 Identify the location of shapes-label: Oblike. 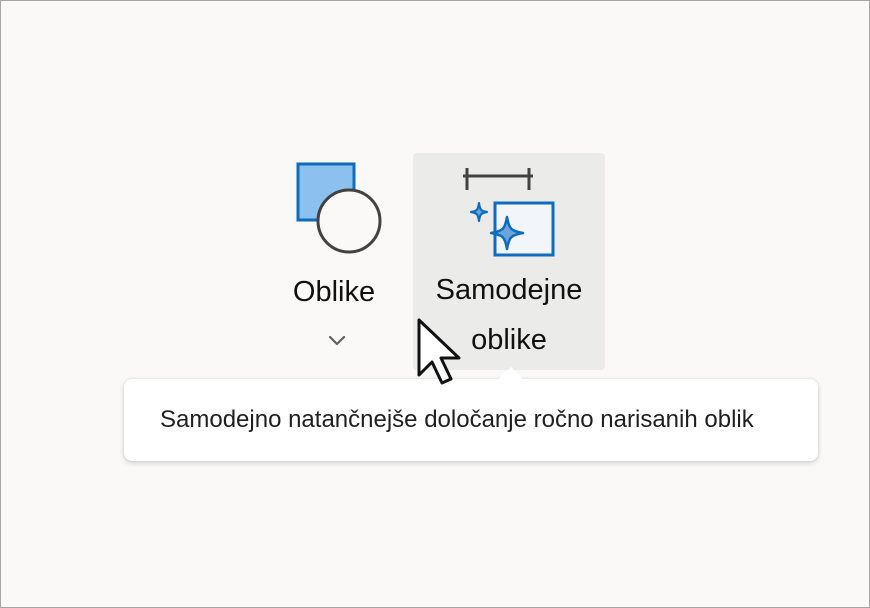
(334, 292).